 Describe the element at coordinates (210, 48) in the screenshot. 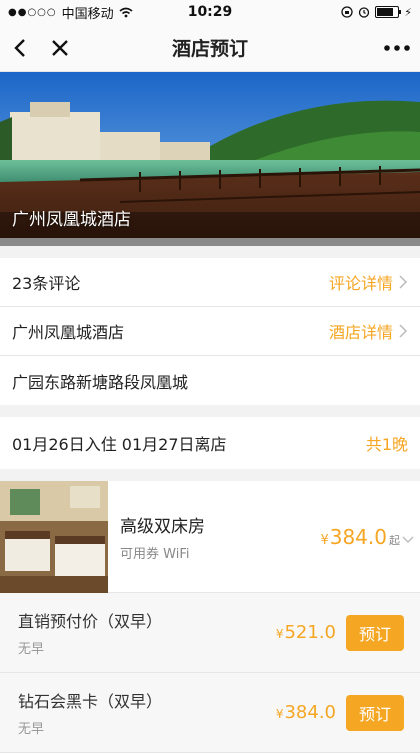

I see `navigation-bar: 酒店预订` at that location.